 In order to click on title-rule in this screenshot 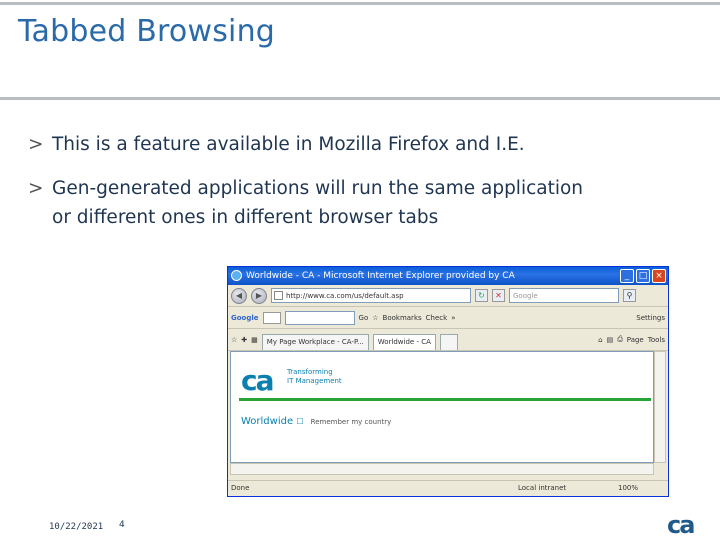, I will do `click(360, 98)`.